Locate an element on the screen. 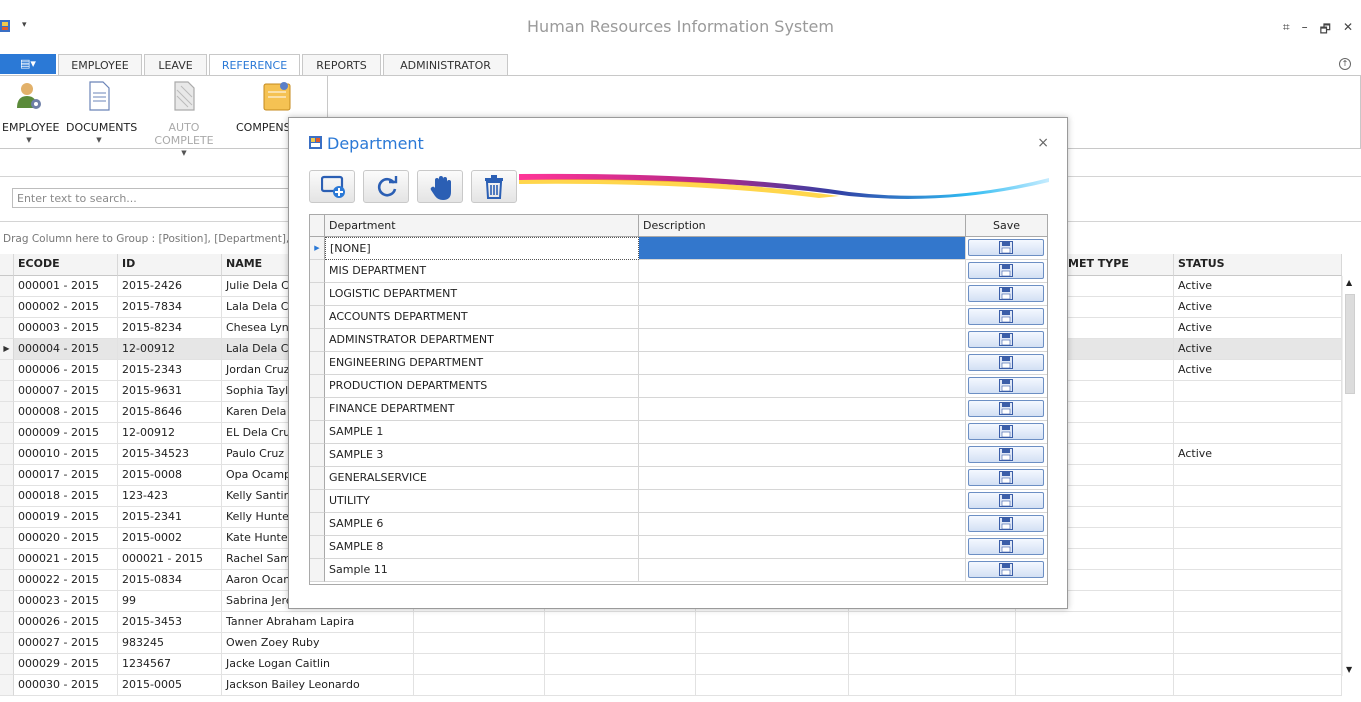 The image size is (1361, 702). cell-id: 12-00912 is located at coordinates (170, 433).